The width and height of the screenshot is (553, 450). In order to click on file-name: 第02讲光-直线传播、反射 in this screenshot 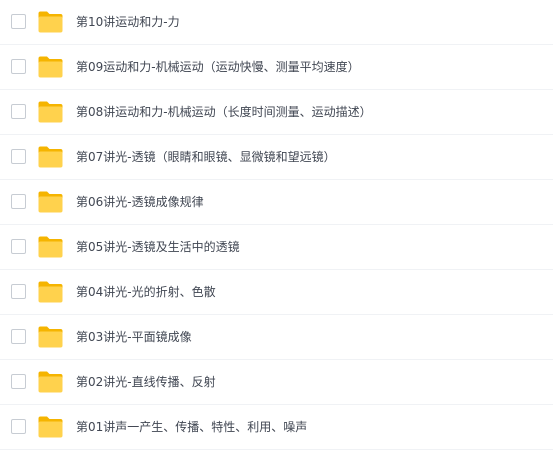, I will do `click(146, 382)`.